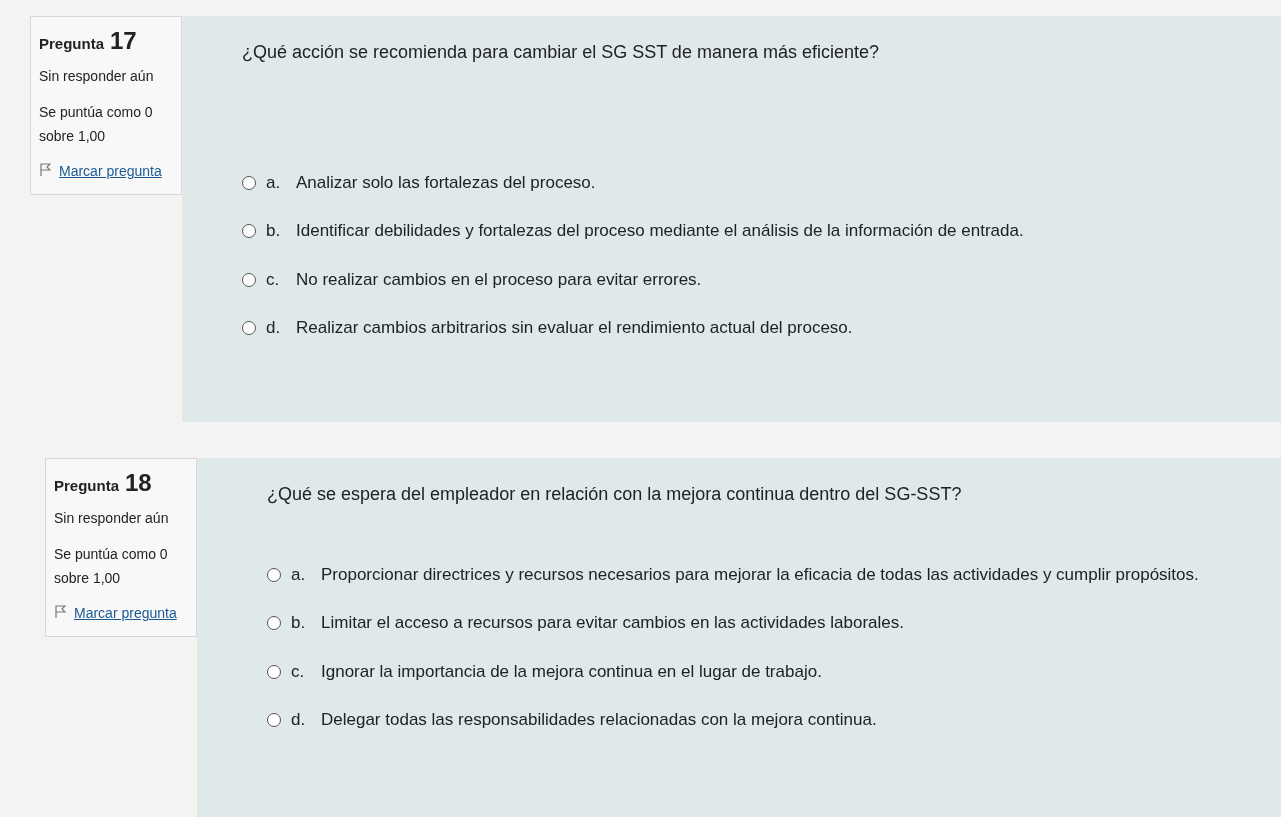  I want to click on option-text: Ignorar la importancia de la mejora continua en el lugar de trabajo., so click(571, 671).